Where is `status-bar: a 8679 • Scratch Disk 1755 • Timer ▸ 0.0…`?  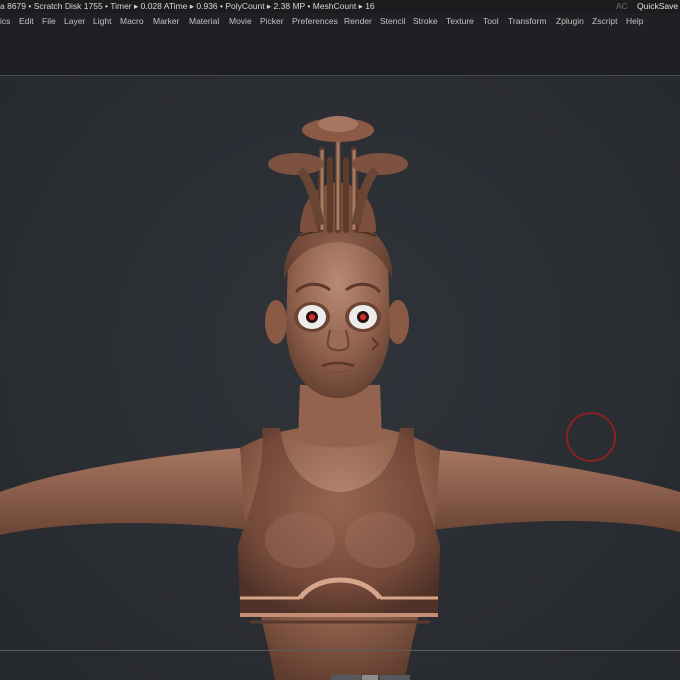 status-bar: a 8679 • Scratch Disk 1755 • Timer ▸ 0.0… is located at coordinates (340, 6).